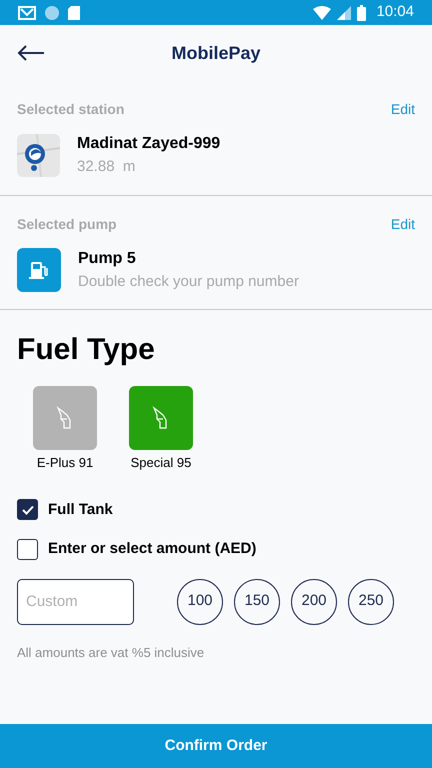 The width and height of the screenshot is (432, 768). Describe the element at coordinates (111, 653) in the screenshot. I see `vat-note: All amounts are vat %5 inclusive` at that location.